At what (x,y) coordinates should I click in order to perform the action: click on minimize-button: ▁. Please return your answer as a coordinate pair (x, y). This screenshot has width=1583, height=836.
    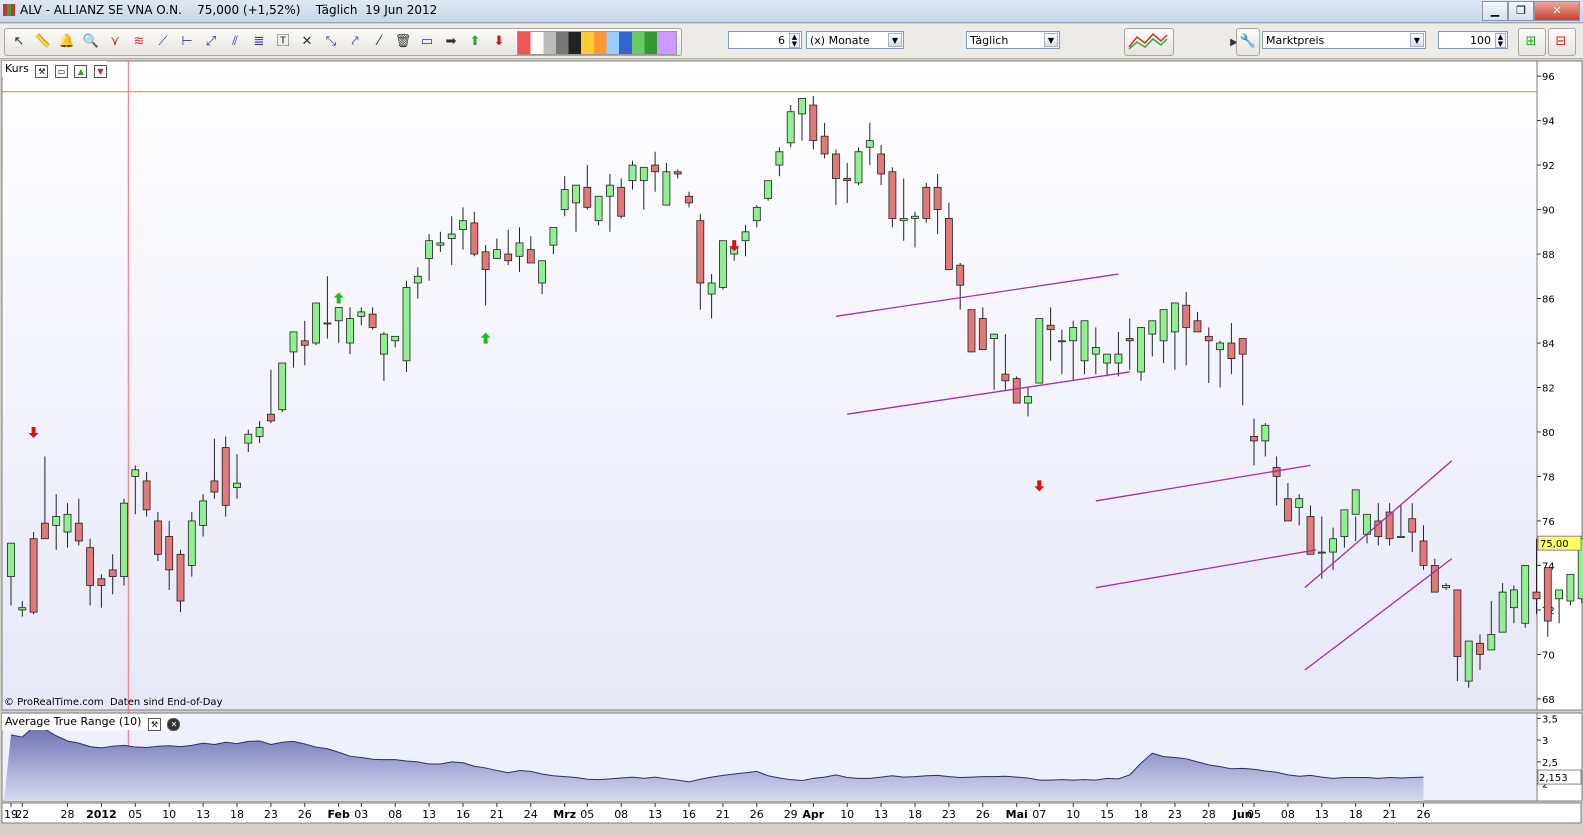
    Looking at the image, I should click on (1495, 11).